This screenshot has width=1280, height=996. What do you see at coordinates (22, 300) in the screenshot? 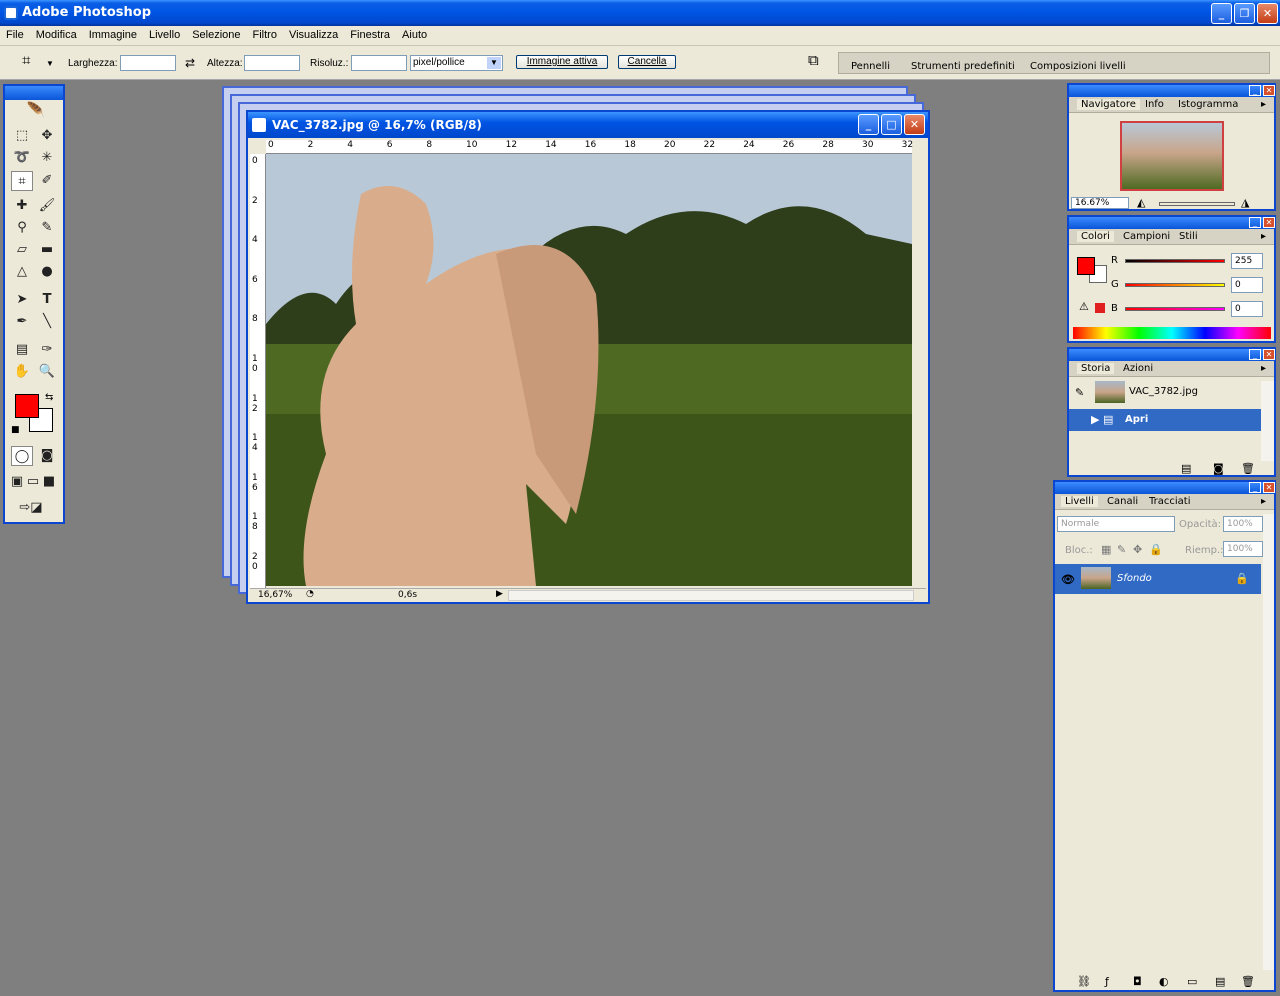
I see `path-selection-tool-icon: ➤` at bounding box center [22, 300].